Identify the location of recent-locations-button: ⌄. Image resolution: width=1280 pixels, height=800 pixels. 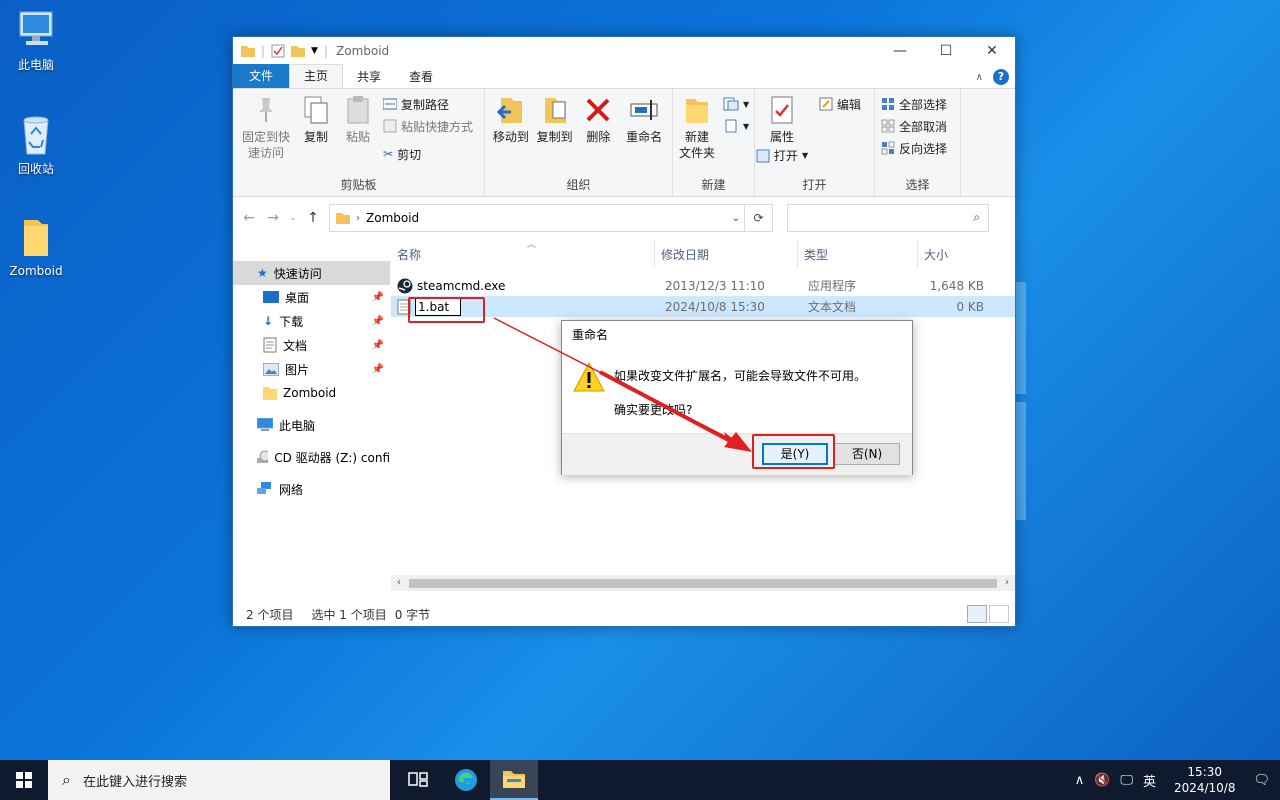
(293, 218).